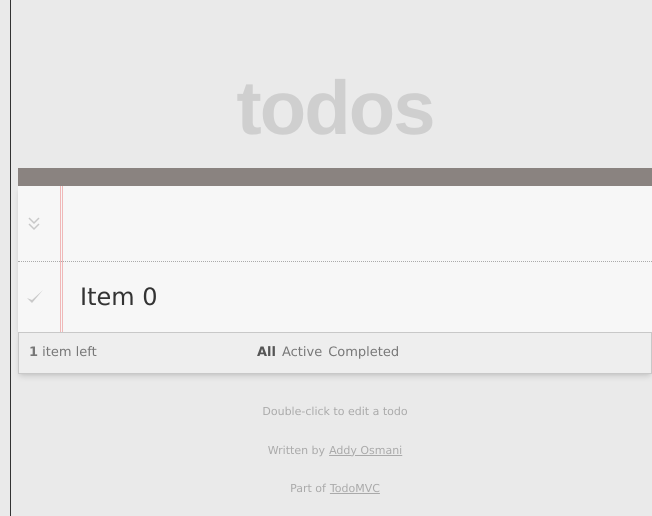 This screenshot has height=516, width=652. What do you see at coordinates (297, 450) in the screenshot?
I see `credit-text: Written by` at bounding box center [297, 450].